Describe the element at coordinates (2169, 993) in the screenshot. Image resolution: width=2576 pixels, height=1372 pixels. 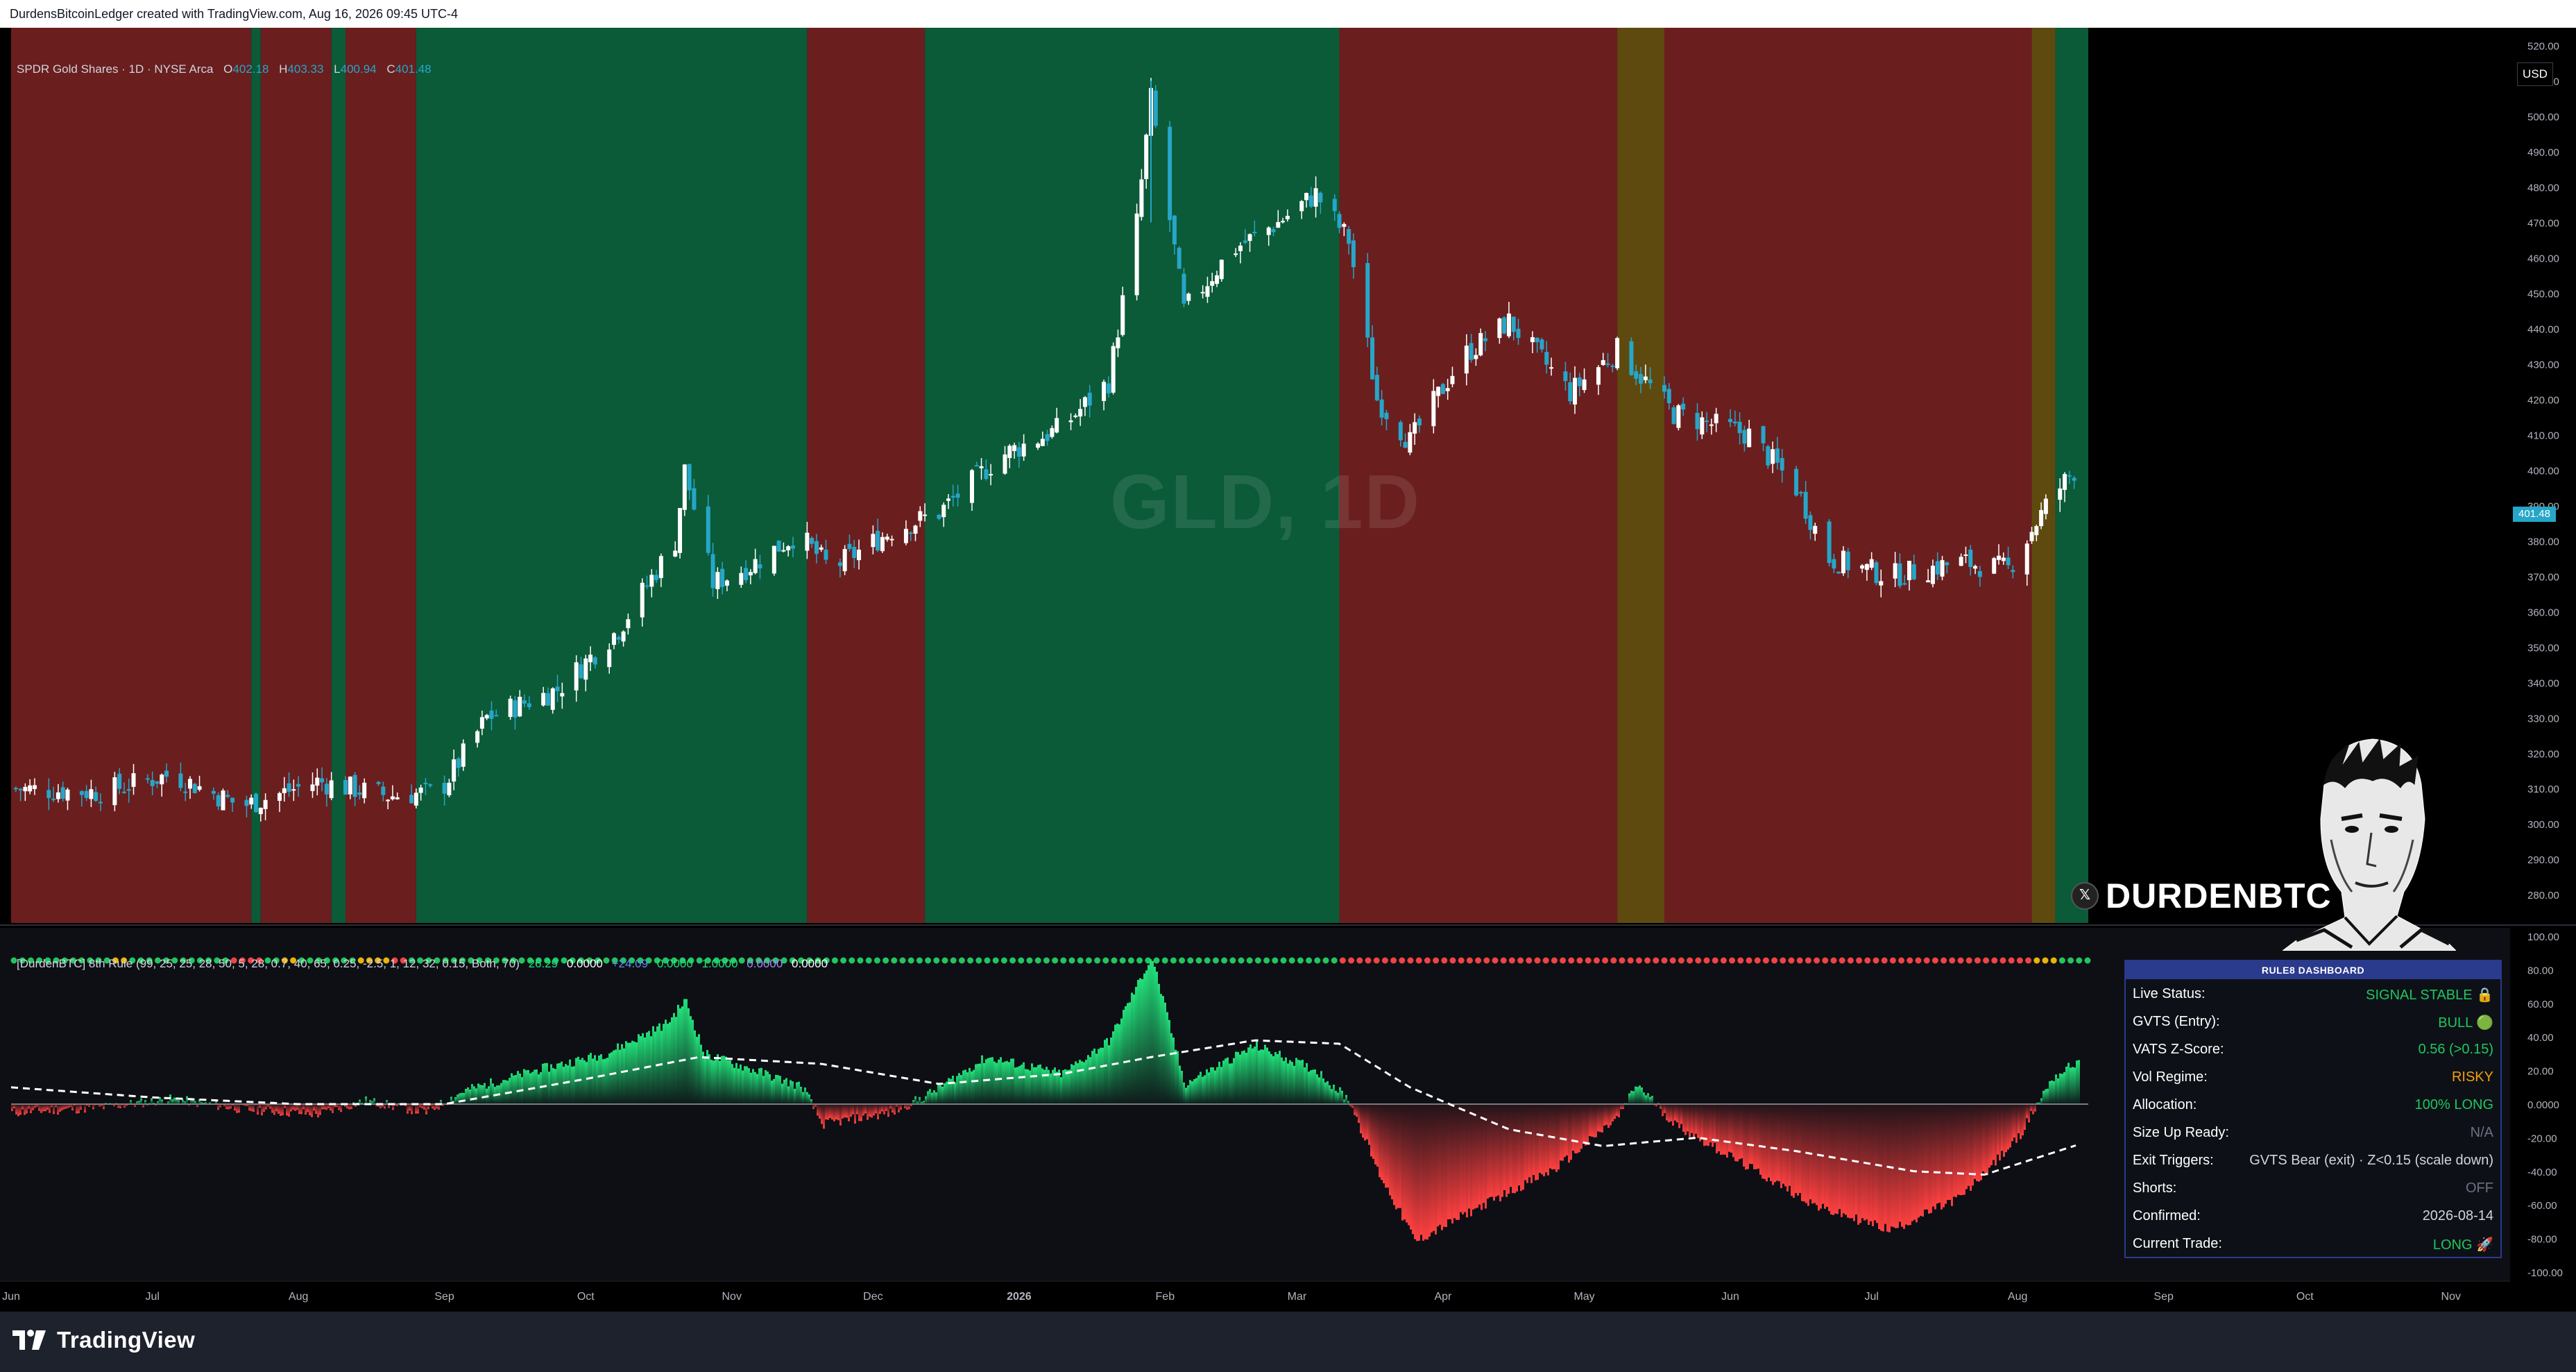
I see `dashboard-row-label: Live Status:` at that location.